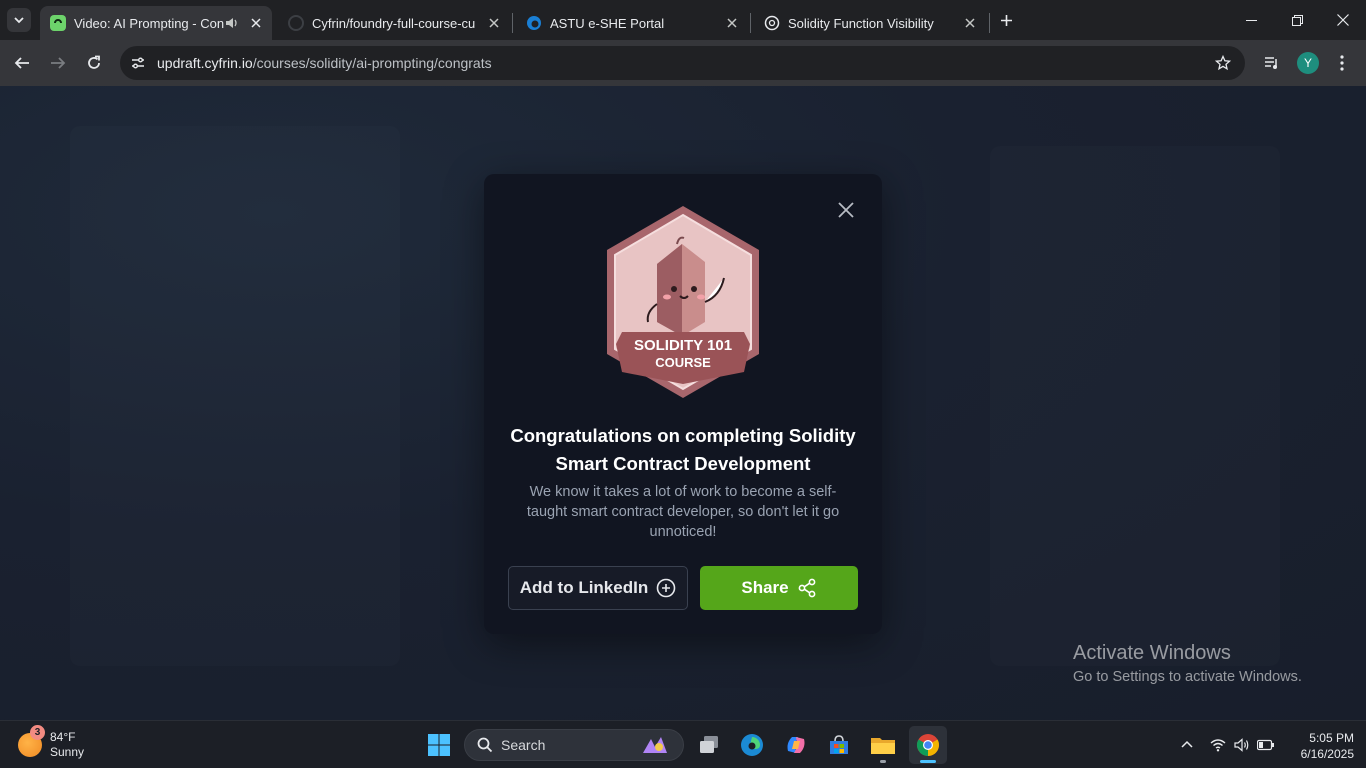  Describe the element at coordinates (928, 761) in the screenshot. I see `active-indicator` at that location.